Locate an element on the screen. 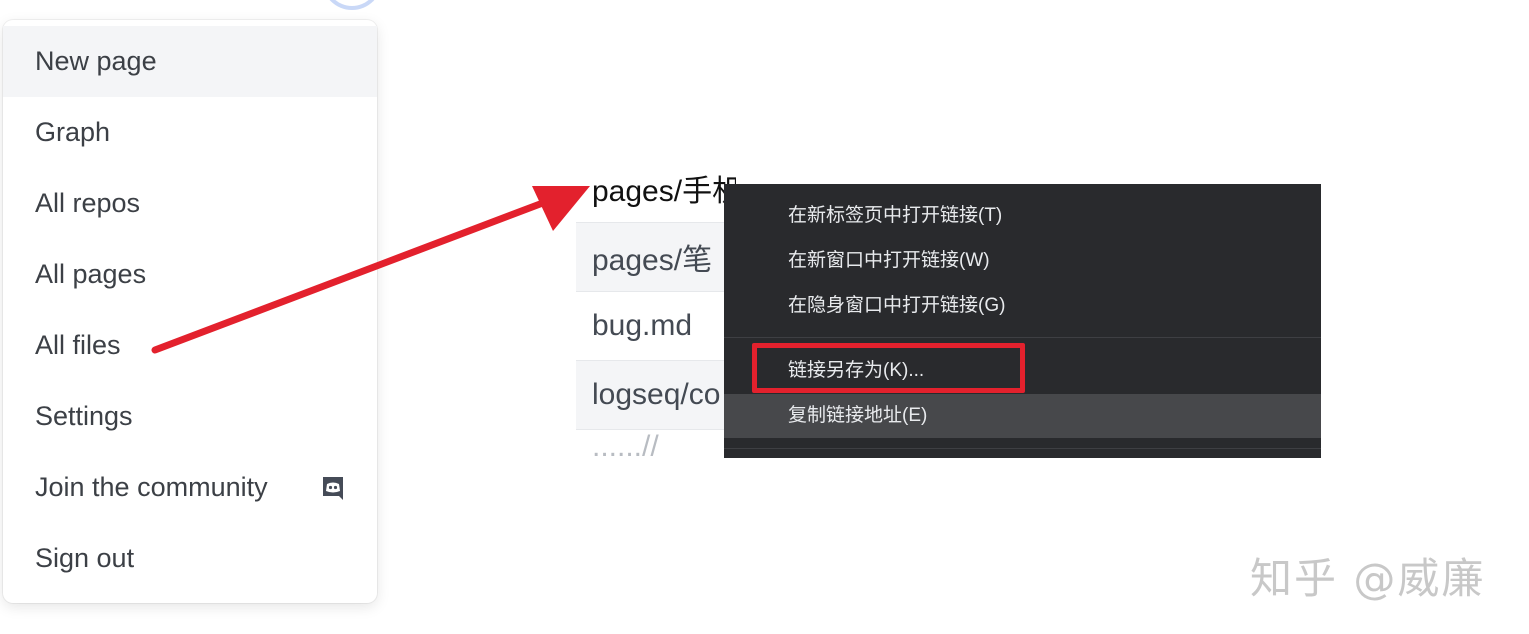 The image size is (1529, 634). discord-icon is located at coordinates (333, 488).